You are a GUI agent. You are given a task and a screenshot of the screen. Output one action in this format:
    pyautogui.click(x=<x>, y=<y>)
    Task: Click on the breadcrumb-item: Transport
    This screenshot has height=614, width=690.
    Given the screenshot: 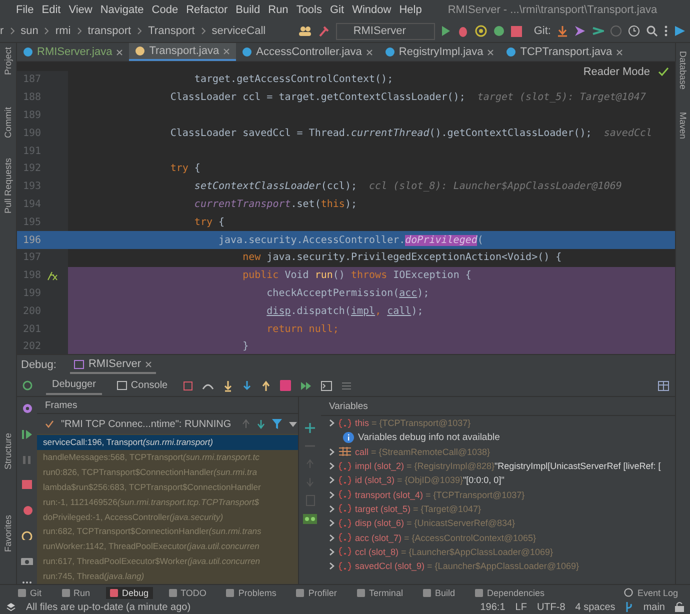 What is the action you would take?
    pyautogui.click(x=171, y=31)
    